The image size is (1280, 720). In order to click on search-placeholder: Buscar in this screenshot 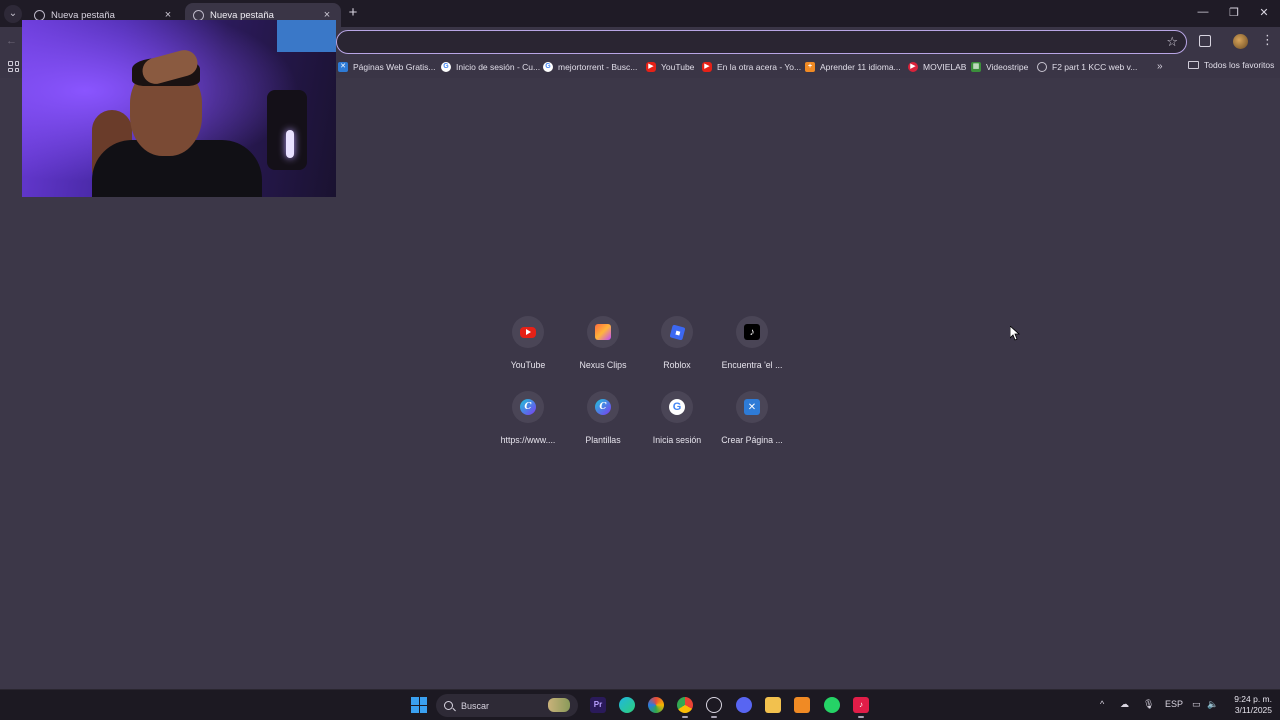, I will do `click(475, 705)`.